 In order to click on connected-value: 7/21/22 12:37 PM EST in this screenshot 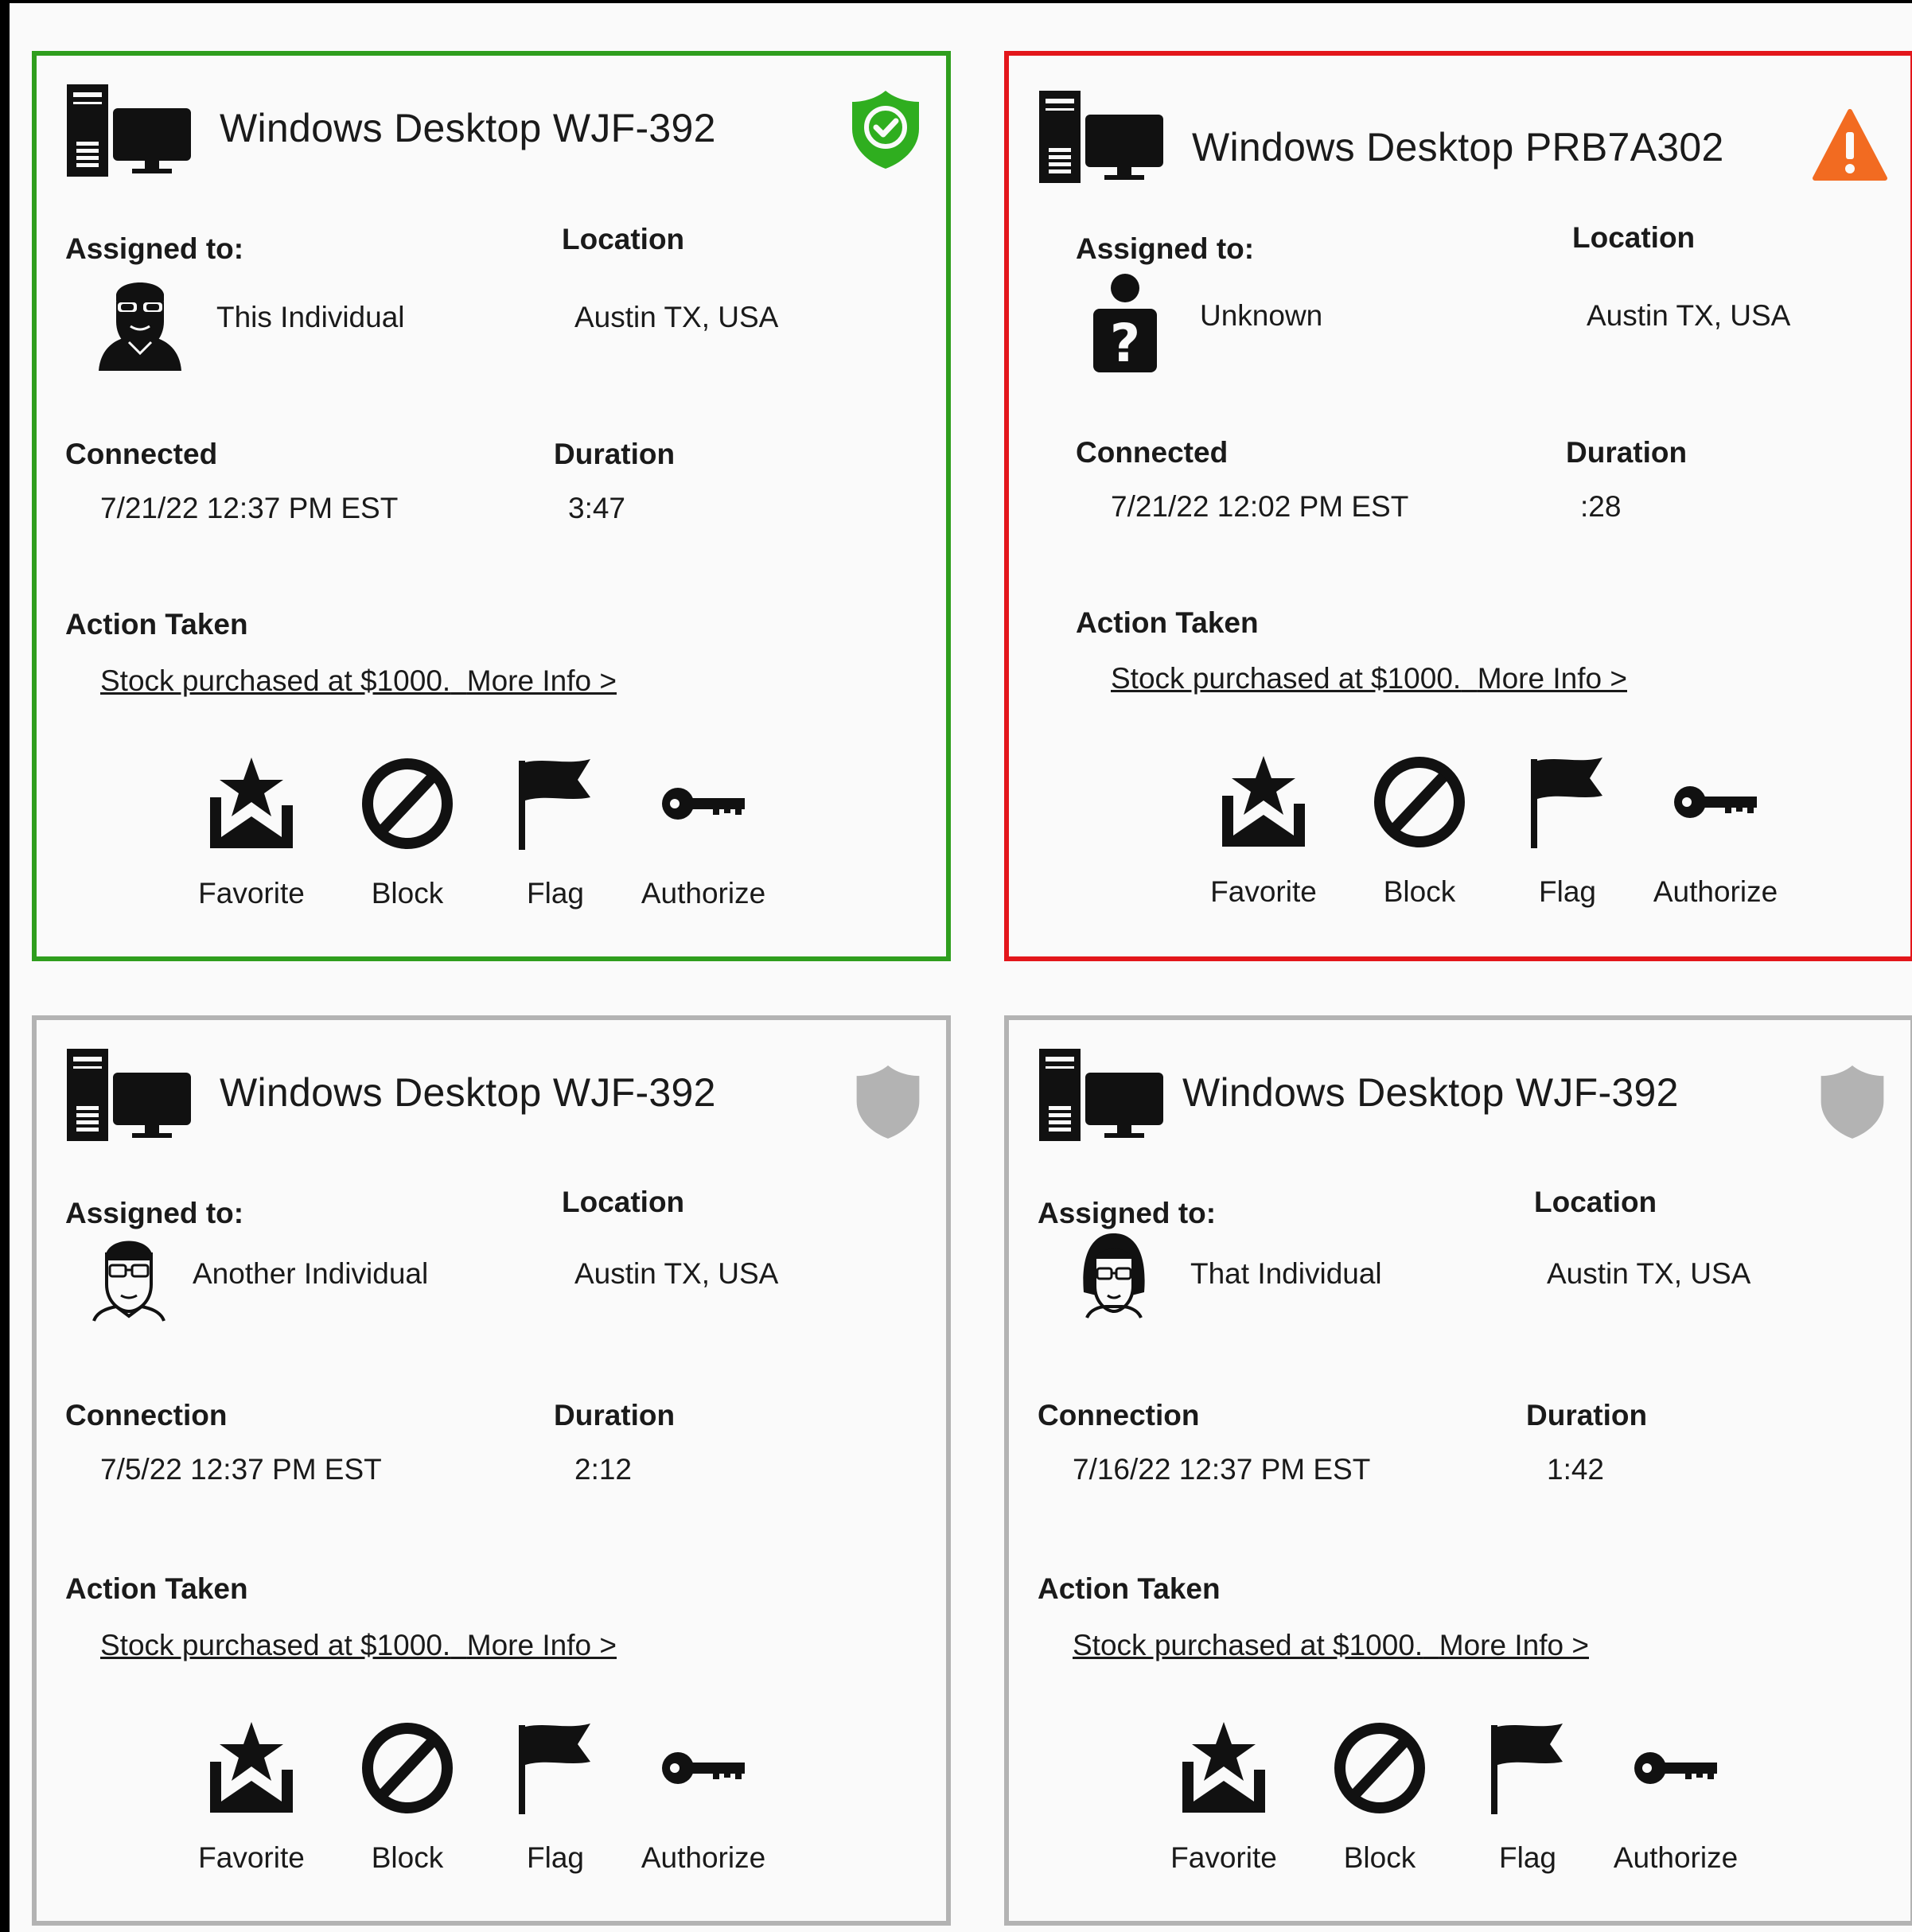, I will do `click(249, 508)`.